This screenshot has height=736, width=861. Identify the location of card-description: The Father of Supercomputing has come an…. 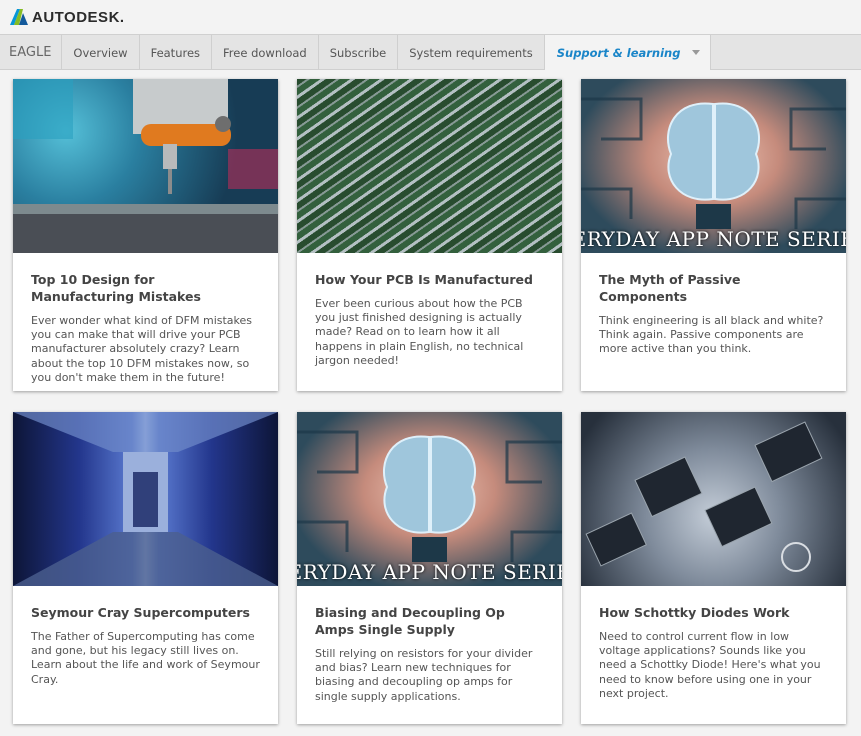
(145, 658).